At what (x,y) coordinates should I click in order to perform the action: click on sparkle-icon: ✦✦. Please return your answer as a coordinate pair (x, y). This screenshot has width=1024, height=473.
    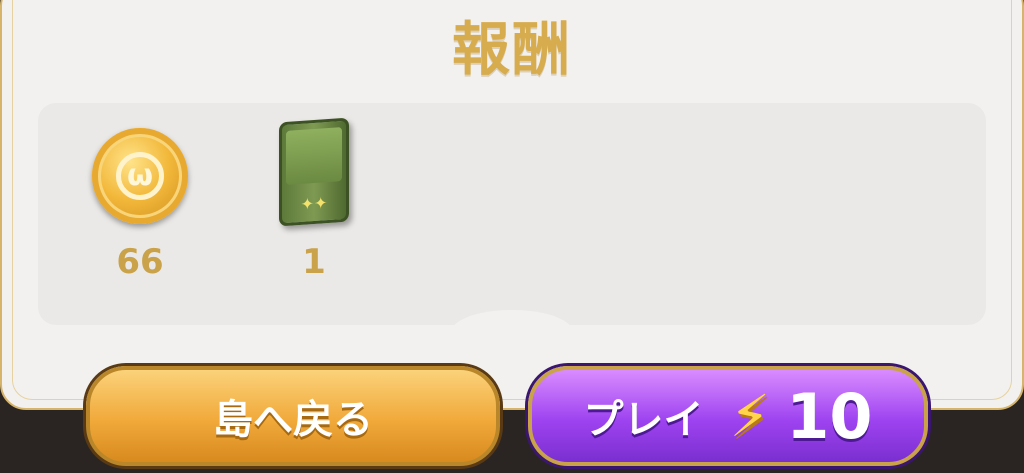
    Looking at the image, I should click on (314, 203).